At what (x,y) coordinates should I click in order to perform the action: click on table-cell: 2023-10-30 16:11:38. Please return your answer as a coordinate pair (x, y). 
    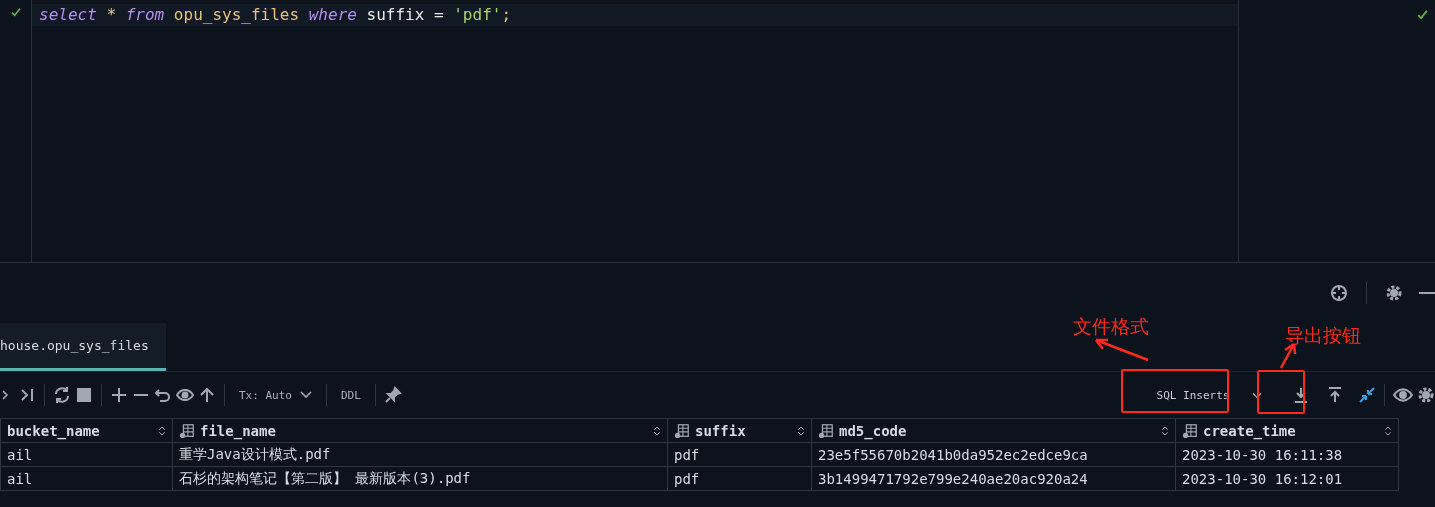
    Looking at the image, I should click on (1287, 454).